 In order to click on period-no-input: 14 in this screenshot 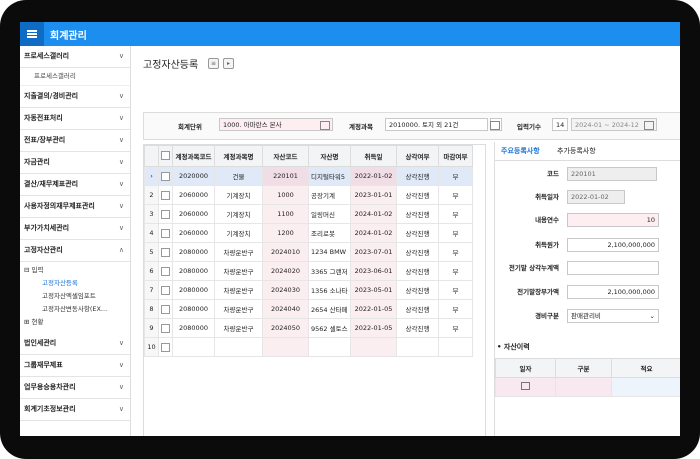, I will do `click(560, 124)`.